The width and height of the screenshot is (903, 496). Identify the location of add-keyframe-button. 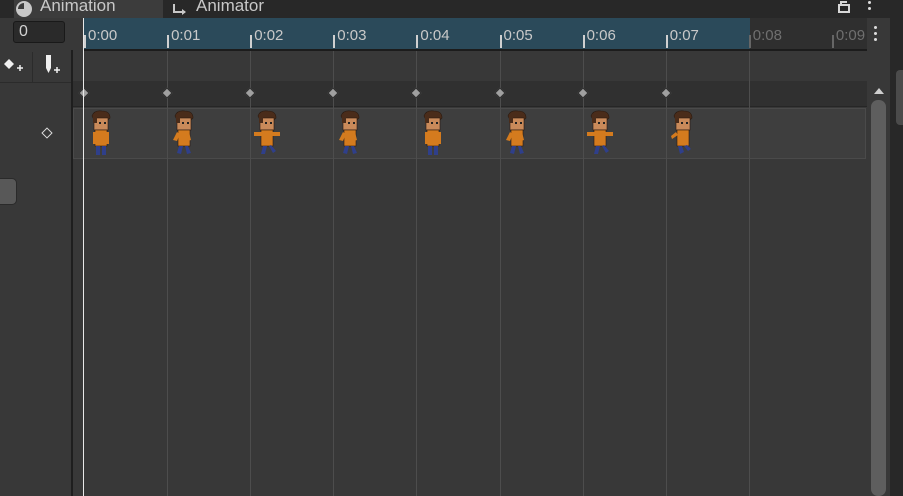
(13, 66).